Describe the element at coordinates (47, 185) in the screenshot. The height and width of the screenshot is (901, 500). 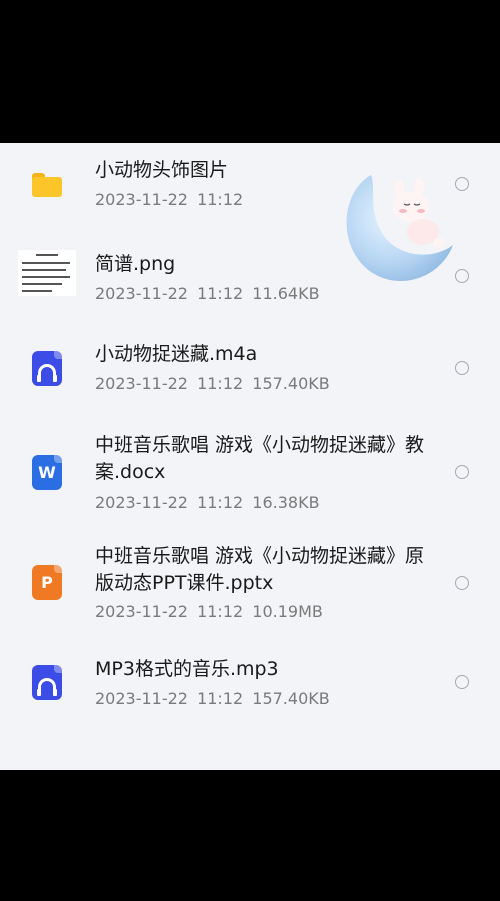
I see `folder-icon` at that location.